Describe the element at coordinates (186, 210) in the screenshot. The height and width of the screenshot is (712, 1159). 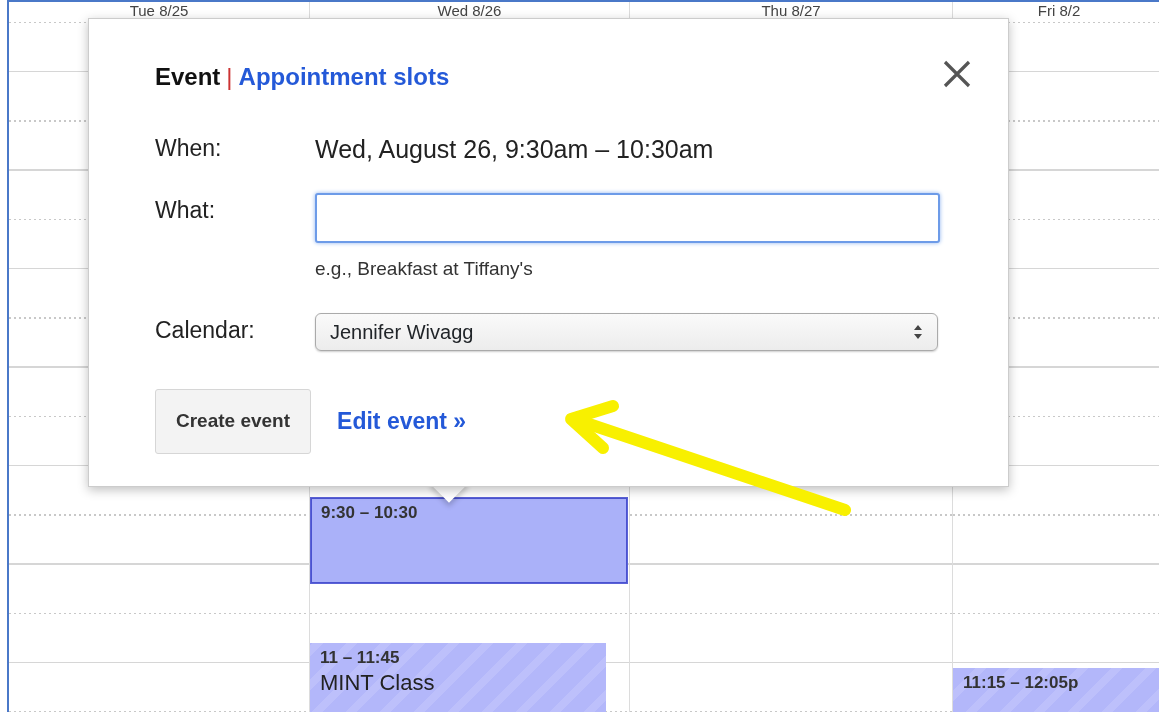
I see `field-label: What:` at that location.